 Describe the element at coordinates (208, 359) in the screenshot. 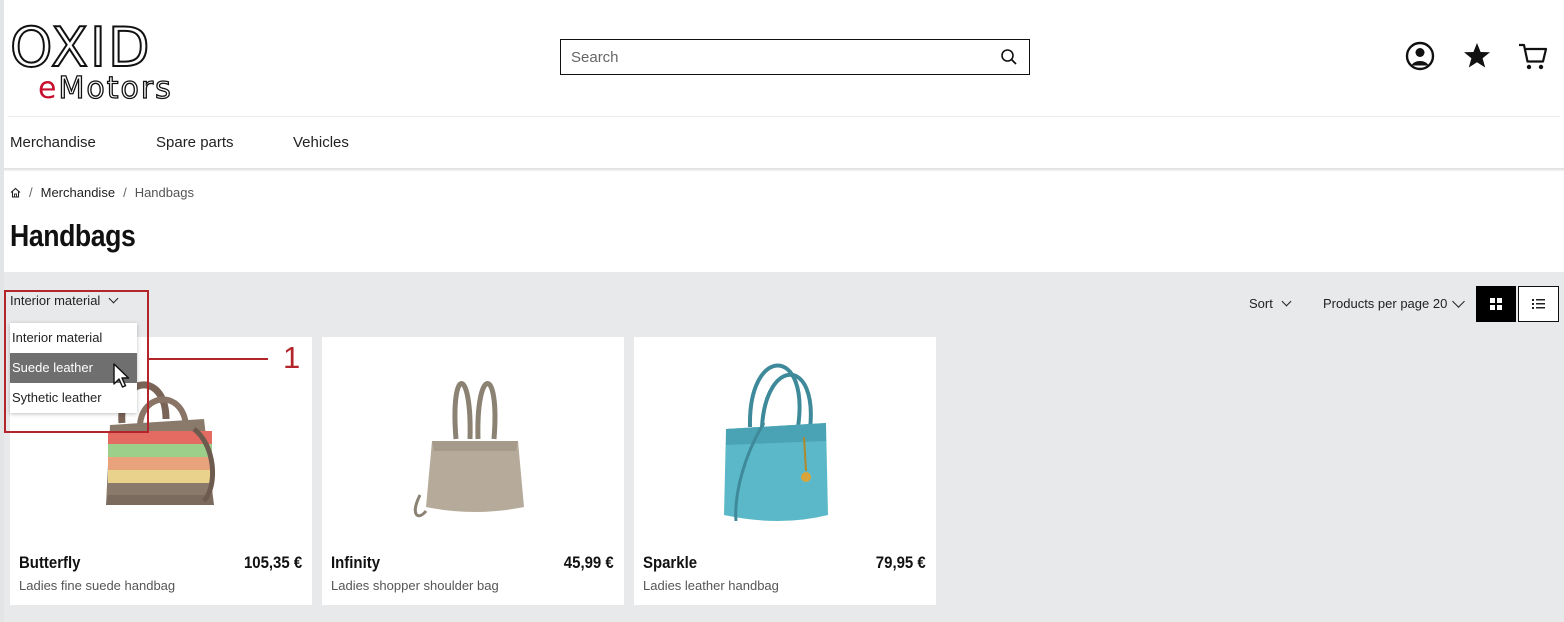

I see `annotation-leader-line` at that location.